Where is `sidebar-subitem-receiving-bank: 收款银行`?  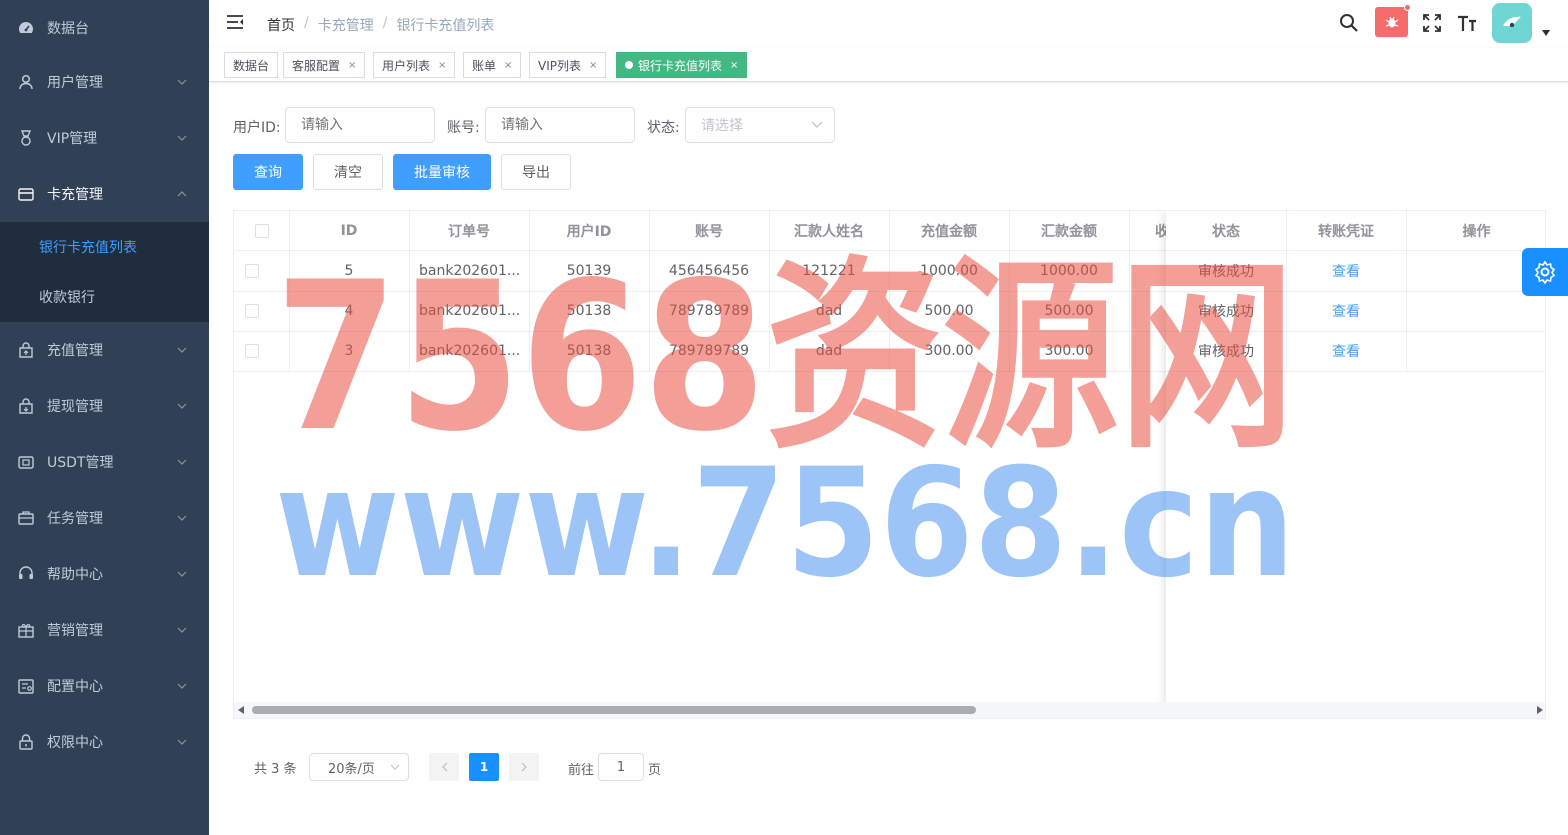 sidebar-subitem-receiving-bank: 收款银行 is located at coordinates (104, 297).